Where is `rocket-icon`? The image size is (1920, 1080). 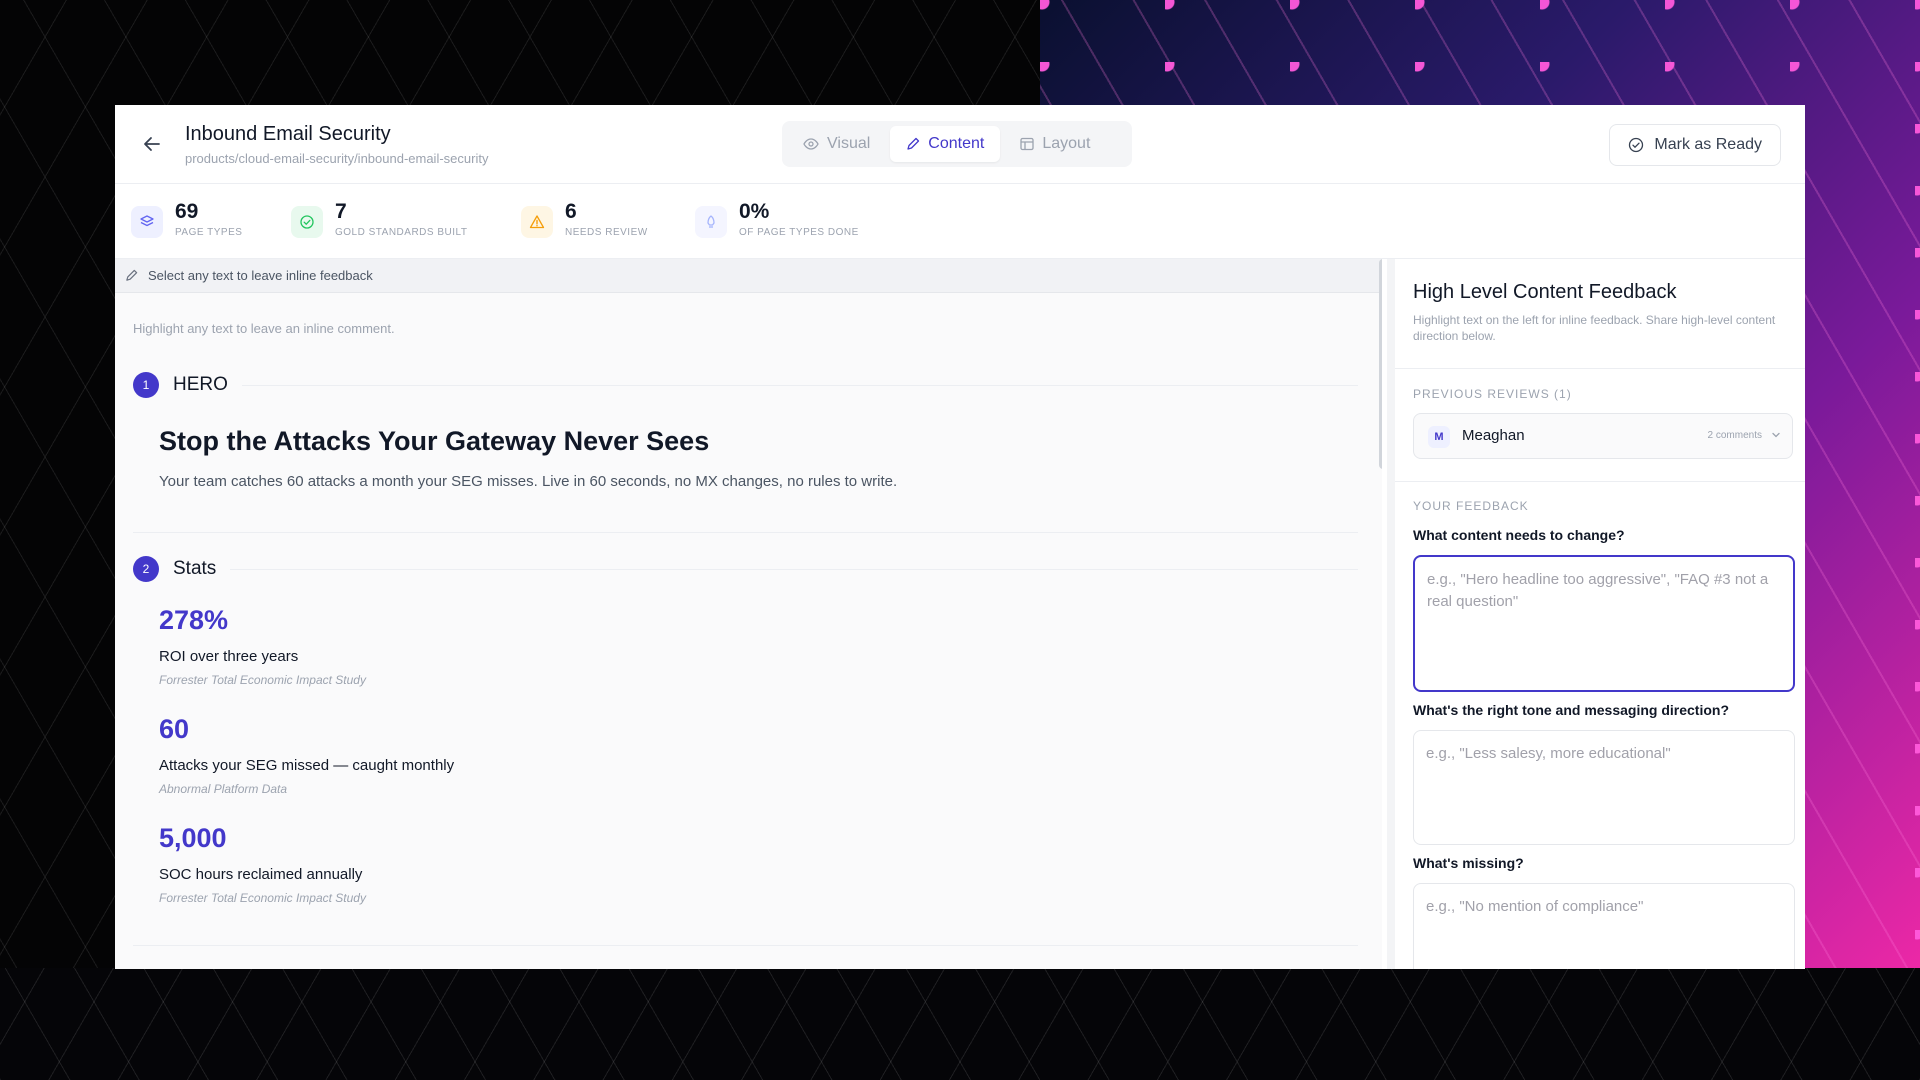 rocket-icon is located at coordinates (711, 222).